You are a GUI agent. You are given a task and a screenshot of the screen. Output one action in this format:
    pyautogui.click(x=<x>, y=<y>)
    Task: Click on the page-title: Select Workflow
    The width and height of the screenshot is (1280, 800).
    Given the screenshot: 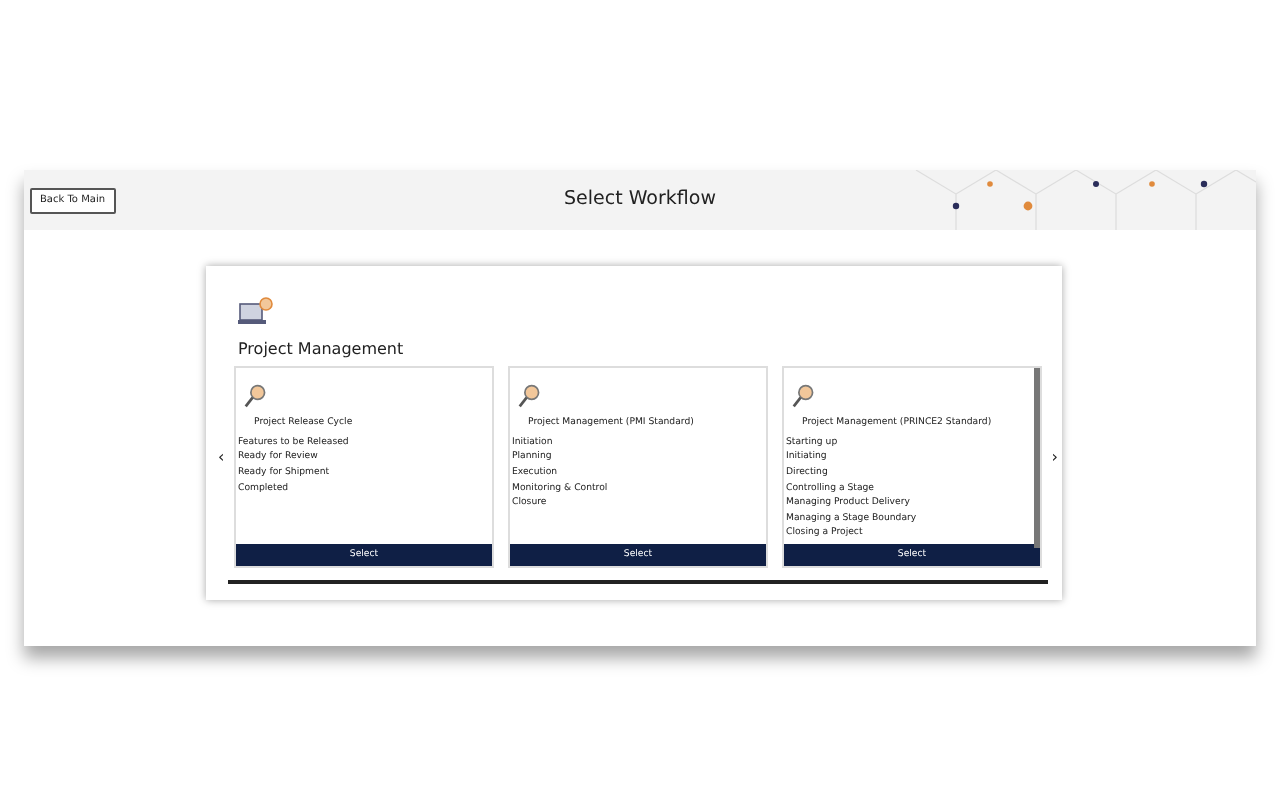 What is the action you would take?
    pyautogui.click(x=640, y=198)
    